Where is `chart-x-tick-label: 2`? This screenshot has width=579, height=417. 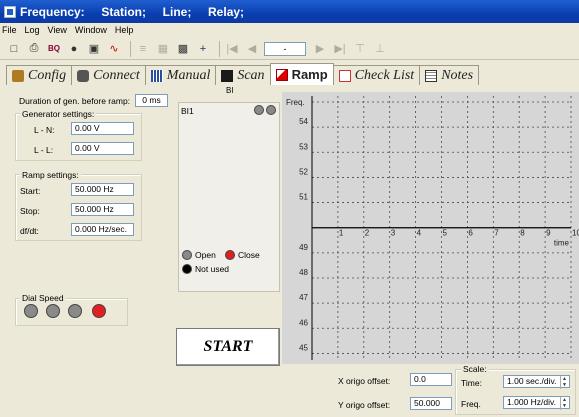 chart-x-tick-label: 2 is located at coordinates (367, 233).